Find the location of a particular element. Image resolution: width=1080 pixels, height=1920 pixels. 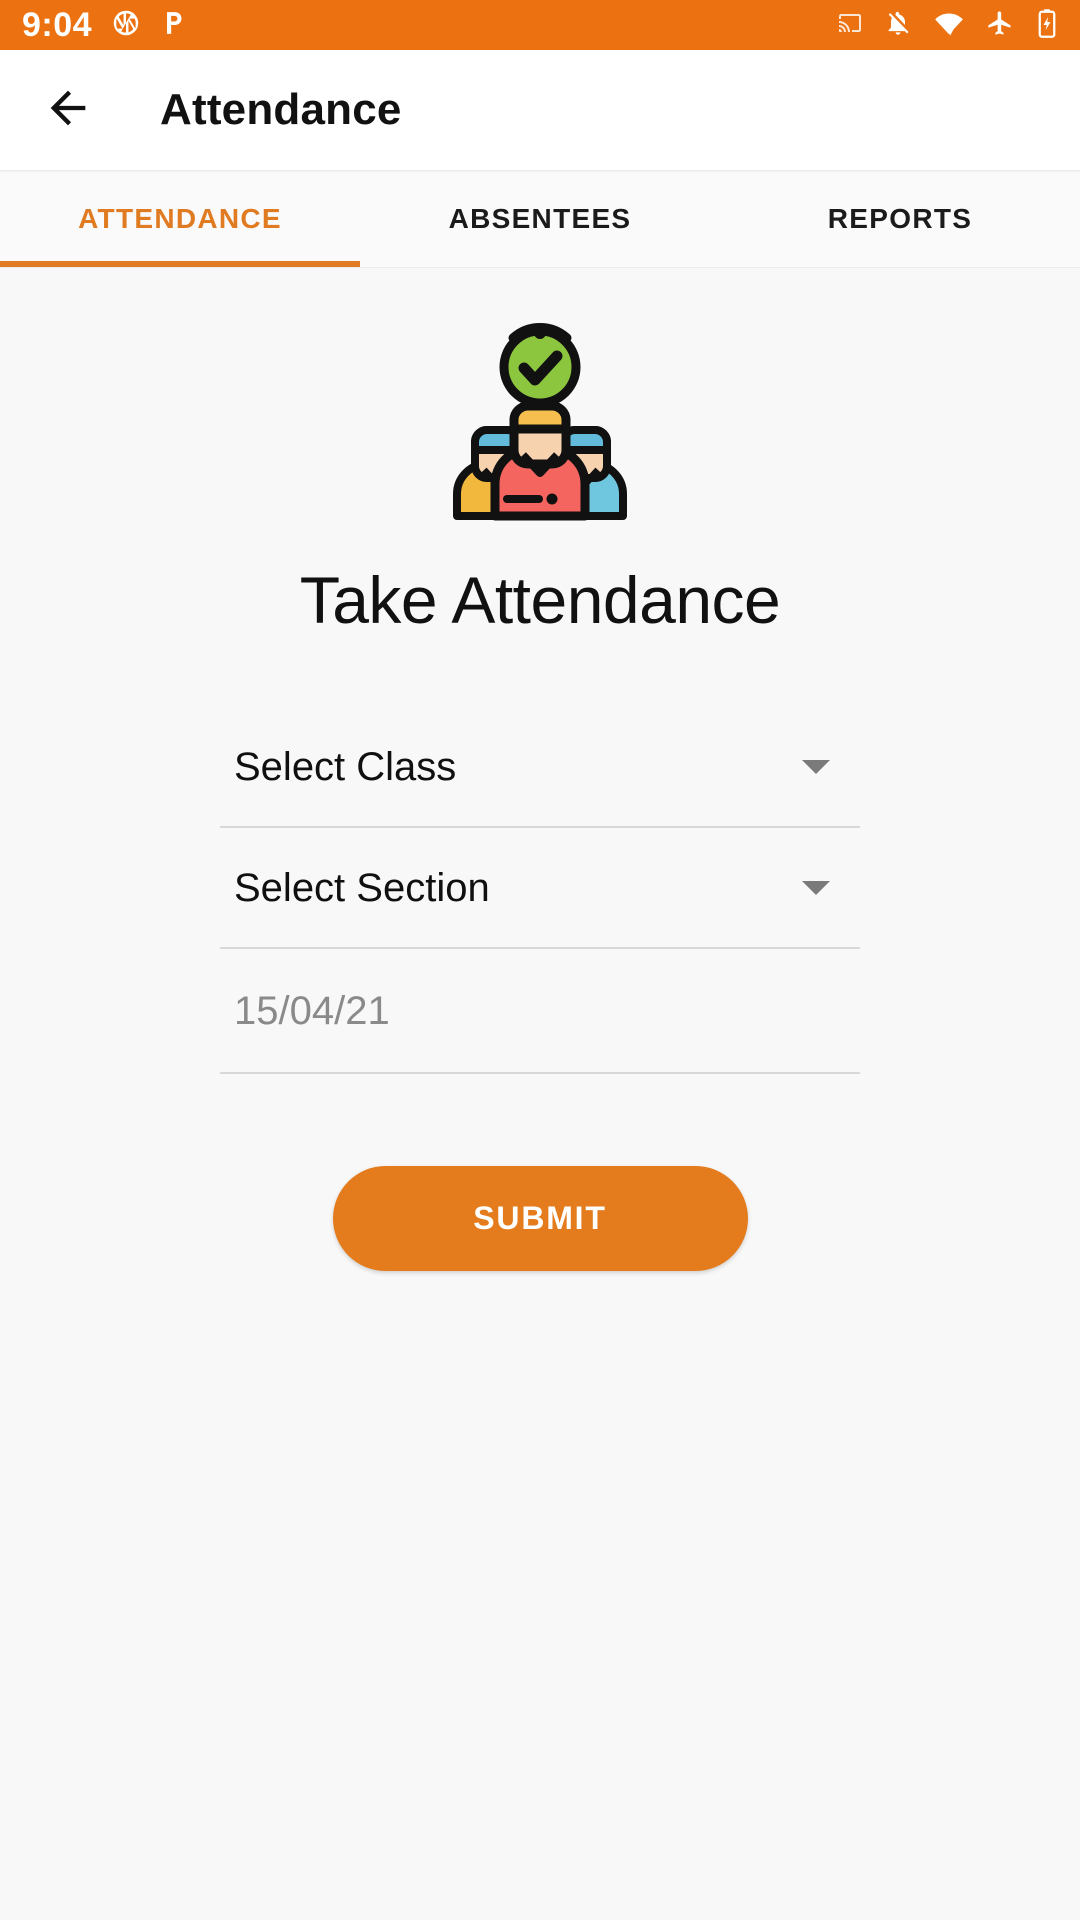

app-bar: Attendance is located at coordinates (540, 110).